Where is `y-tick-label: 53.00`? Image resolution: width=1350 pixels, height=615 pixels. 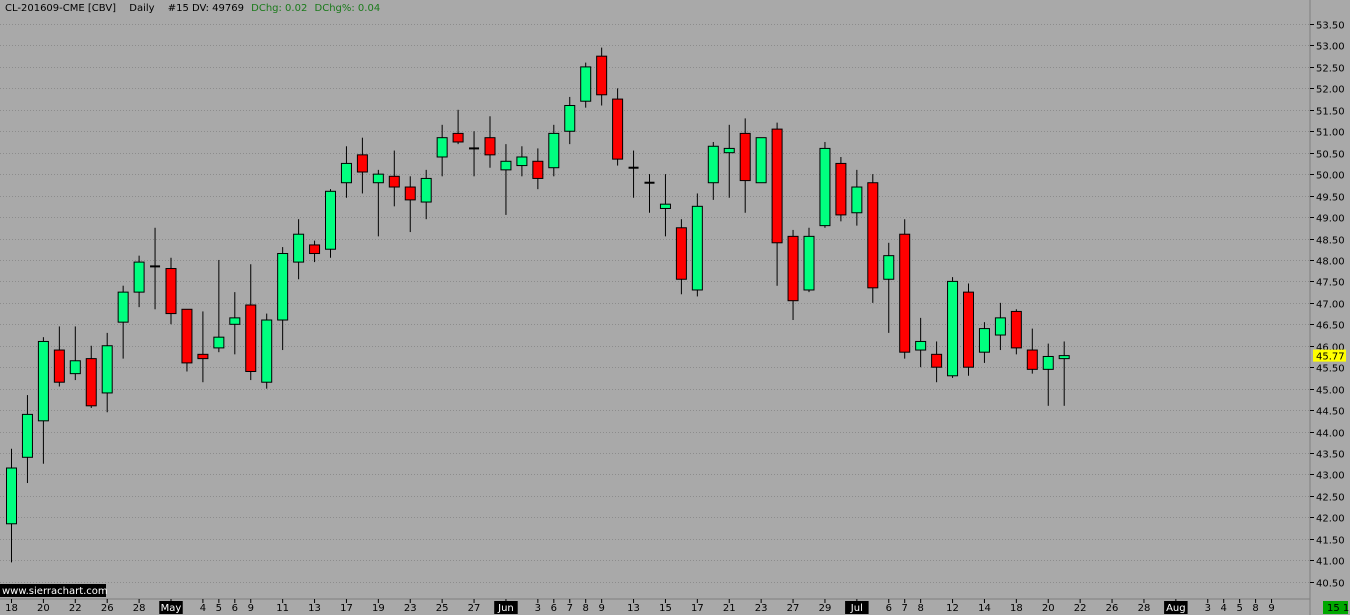 y-tick-label: 53.00 is located at coordinates (1330, 47).